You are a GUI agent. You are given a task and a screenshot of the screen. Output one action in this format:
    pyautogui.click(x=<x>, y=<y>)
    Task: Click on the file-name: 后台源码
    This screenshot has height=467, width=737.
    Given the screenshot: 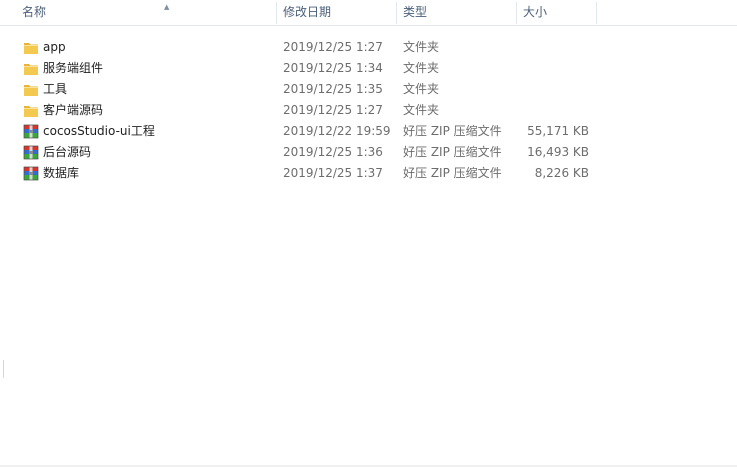 What is the action you would take?
    pyautogui.click(x=67, y=152)
    